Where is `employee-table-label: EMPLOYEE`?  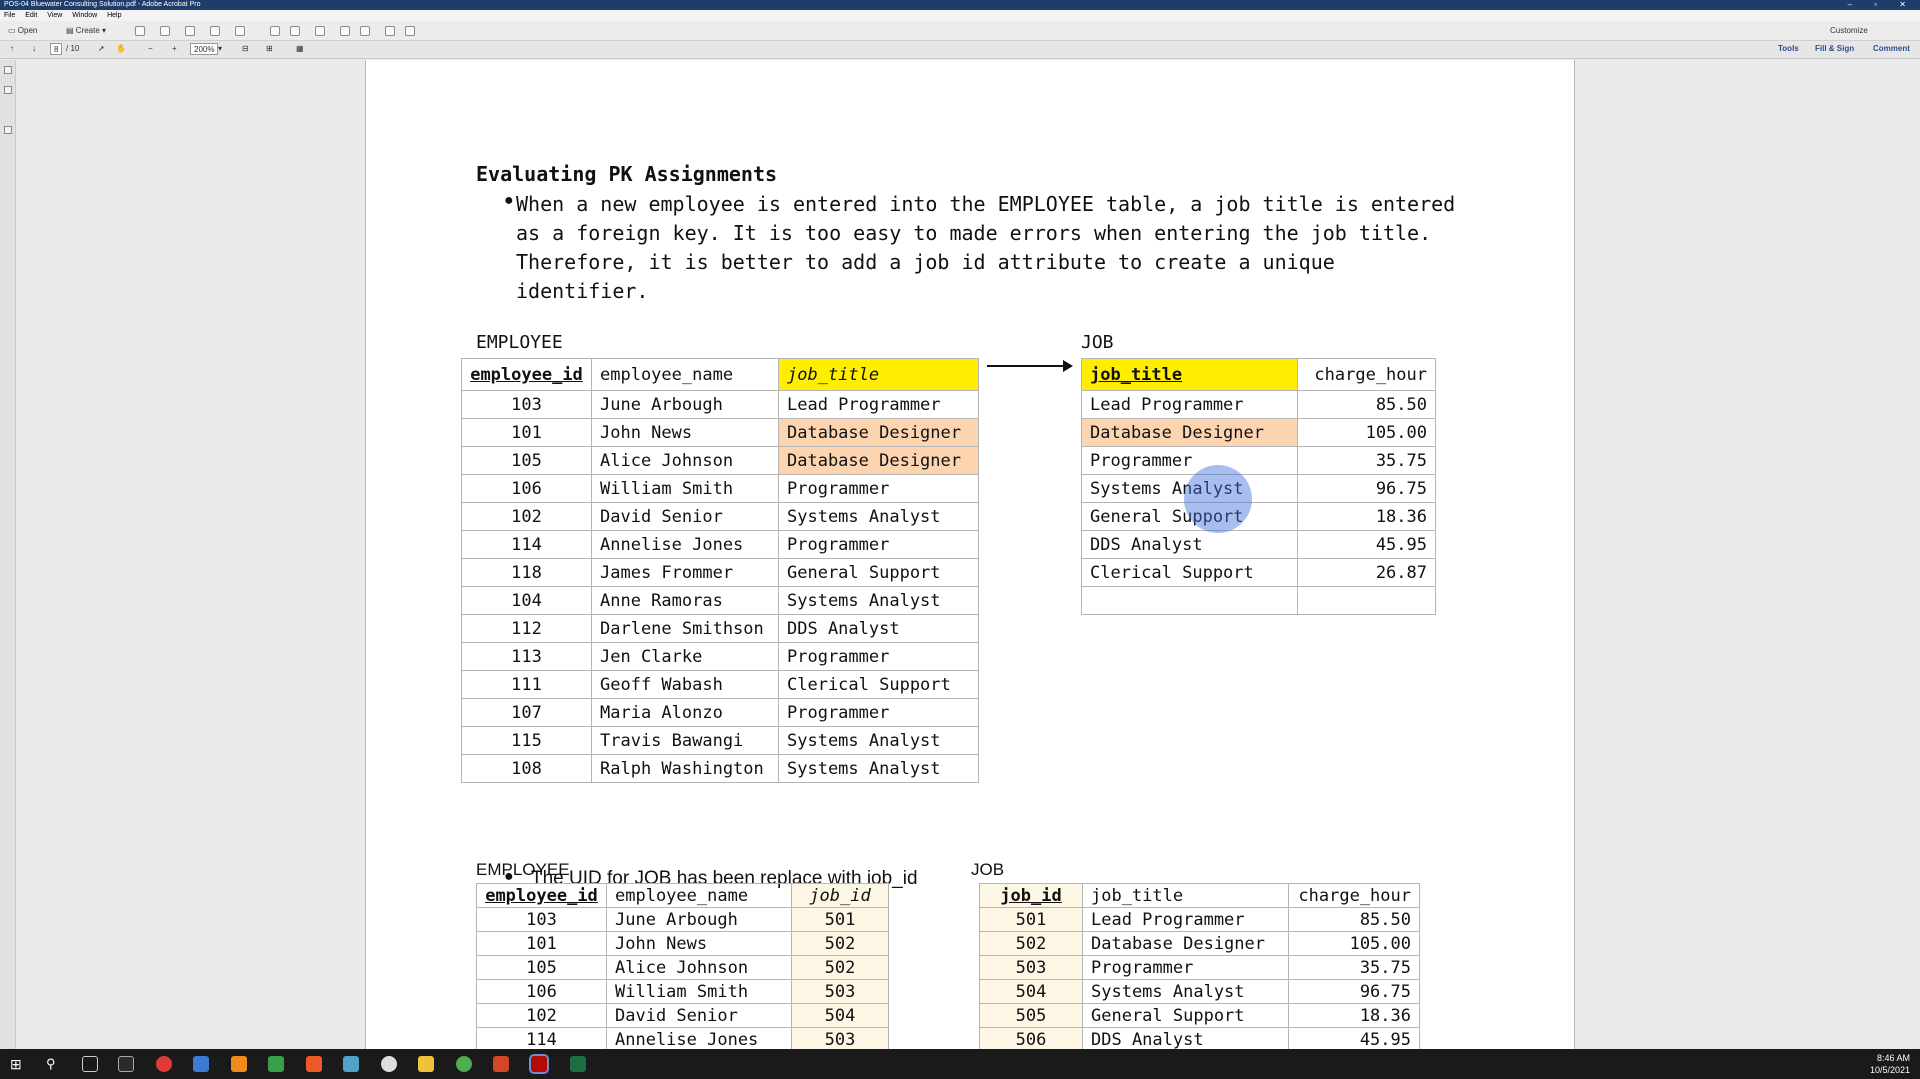 employee-table-label: EMPLOYEE is located at coordinates (519, 342).